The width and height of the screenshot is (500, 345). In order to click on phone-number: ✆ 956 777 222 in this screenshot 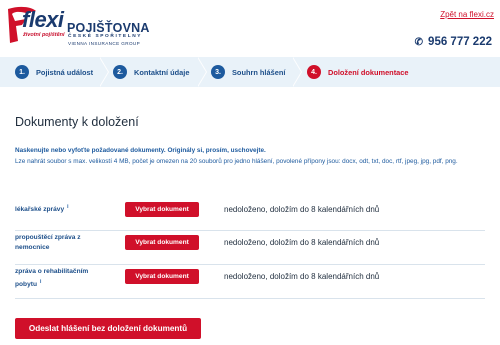, I will do `click(453, 42)`.